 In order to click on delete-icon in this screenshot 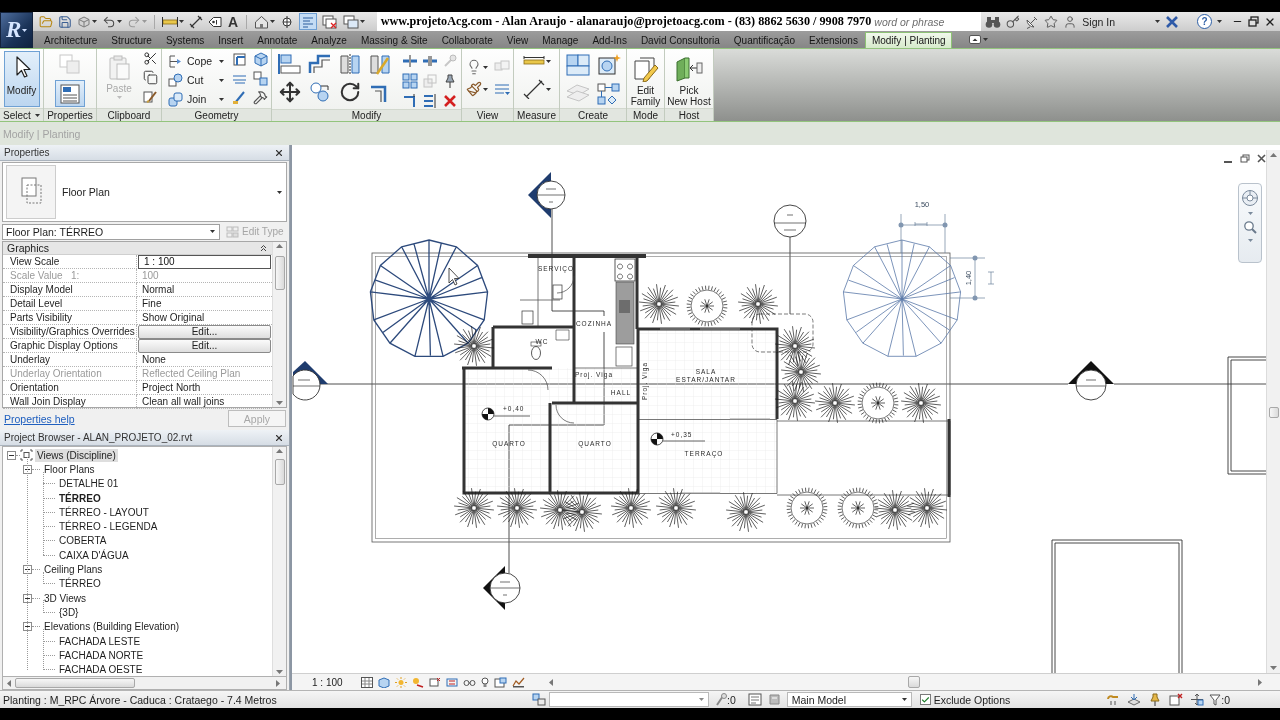, I will do `click(450, 101)`.